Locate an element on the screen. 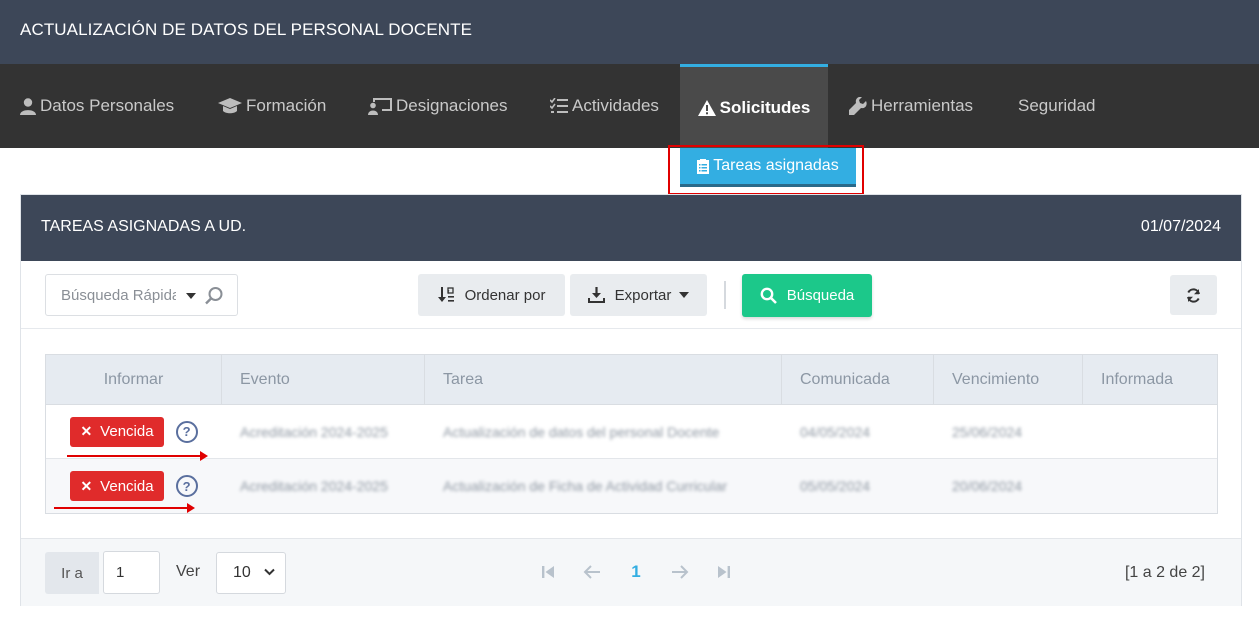 This screenshot has height=622, width=1259. nav-item-herramientas: Herramientas is located at coordinates (911, 106).